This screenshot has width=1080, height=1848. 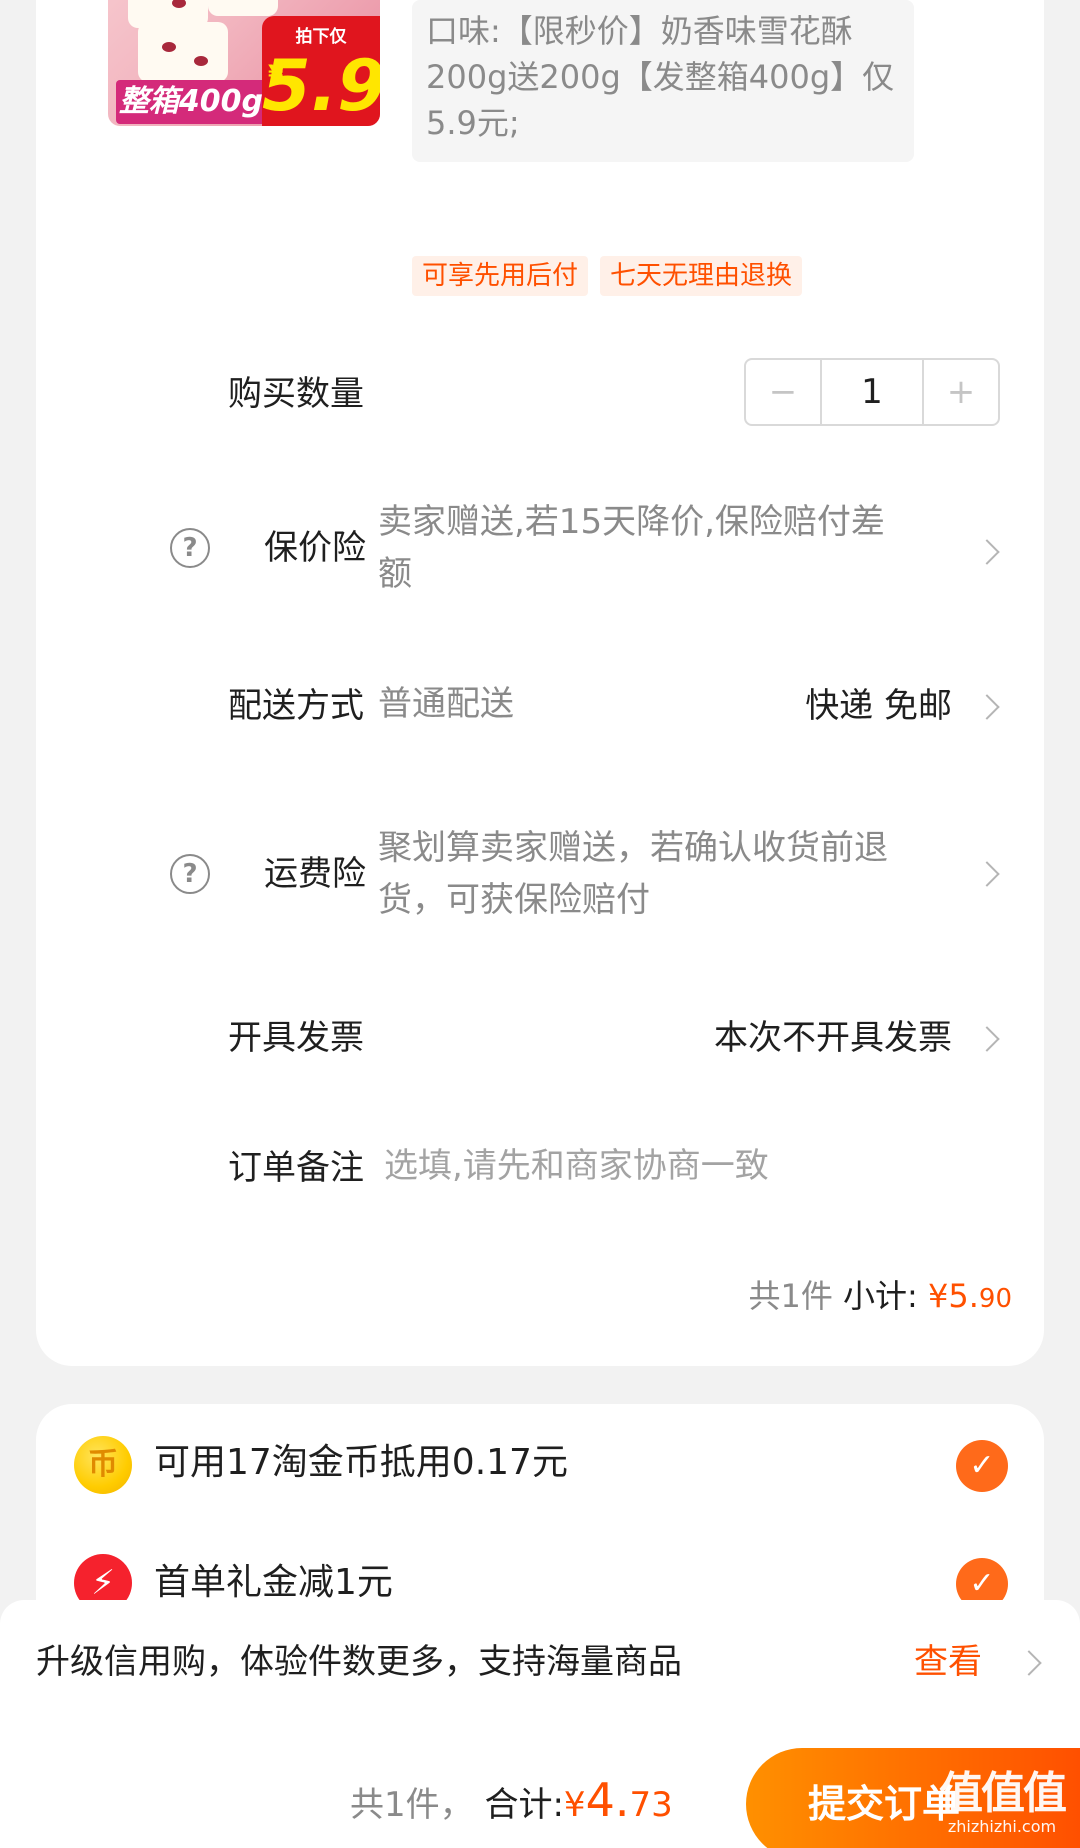 I want to click on subtotal-cents: 90, so click(x=995, y=1299).